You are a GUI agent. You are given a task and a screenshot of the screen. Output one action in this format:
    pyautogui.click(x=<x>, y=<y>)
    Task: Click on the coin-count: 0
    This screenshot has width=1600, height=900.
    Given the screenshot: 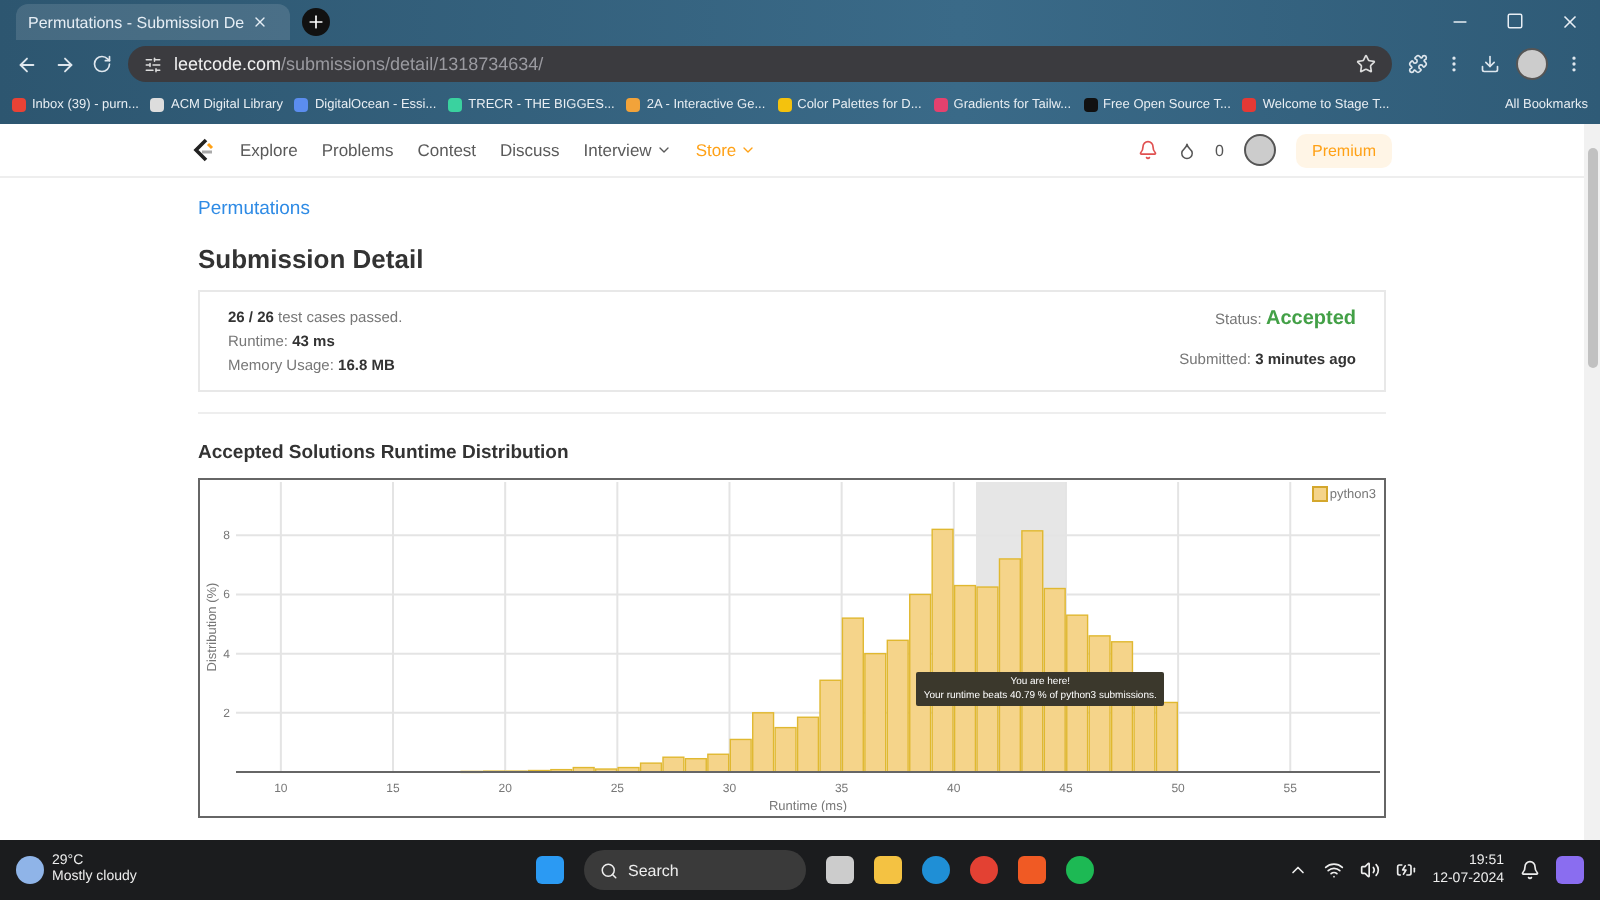 What is the action you would take?
    pyautogui.click(x=1219, y=150)
    